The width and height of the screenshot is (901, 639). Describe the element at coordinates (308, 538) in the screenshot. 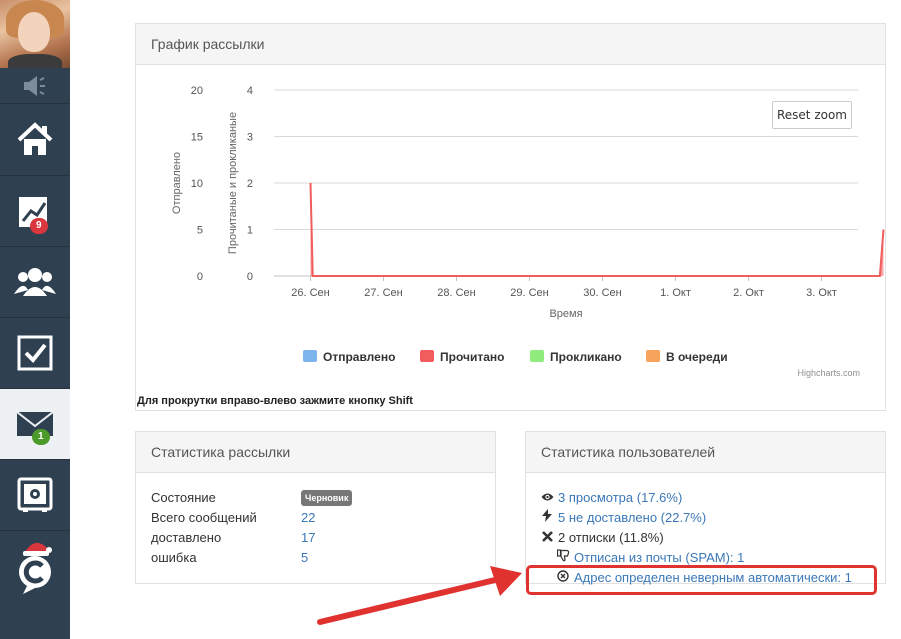

I see `stat-value-link: 17` at that location.